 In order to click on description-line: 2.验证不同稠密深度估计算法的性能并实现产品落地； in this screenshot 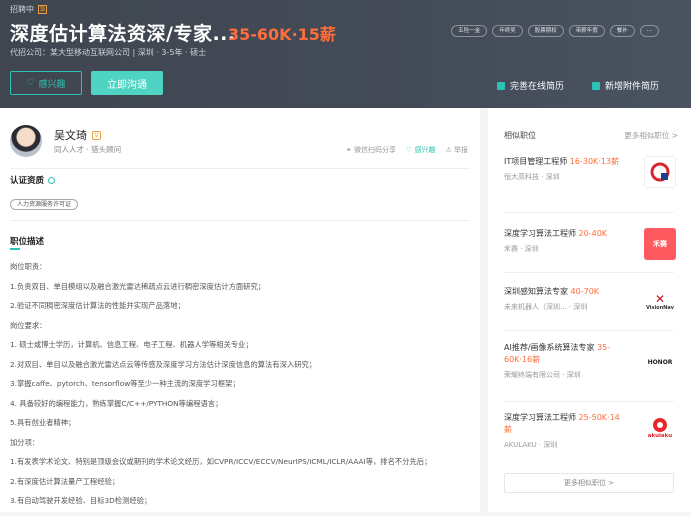, I will do `click(97, 305)`.